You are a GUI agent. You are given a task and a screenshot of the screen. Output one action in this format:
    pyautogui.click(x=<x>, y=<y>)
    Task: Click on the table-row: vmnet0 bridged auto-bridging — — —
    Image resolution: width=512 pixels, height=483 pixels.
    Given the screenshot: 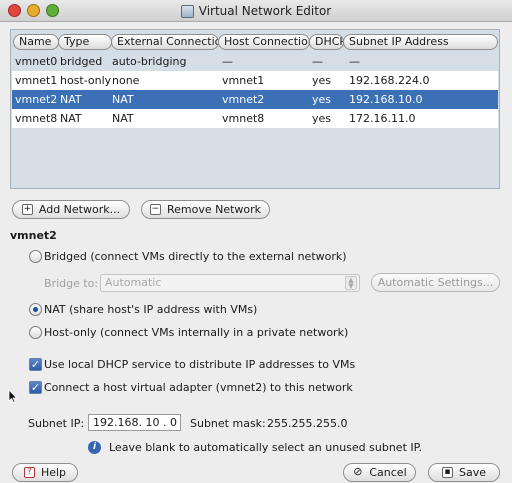 What is the action you would take?
    pyautogui.click(x=255, y=61)
    